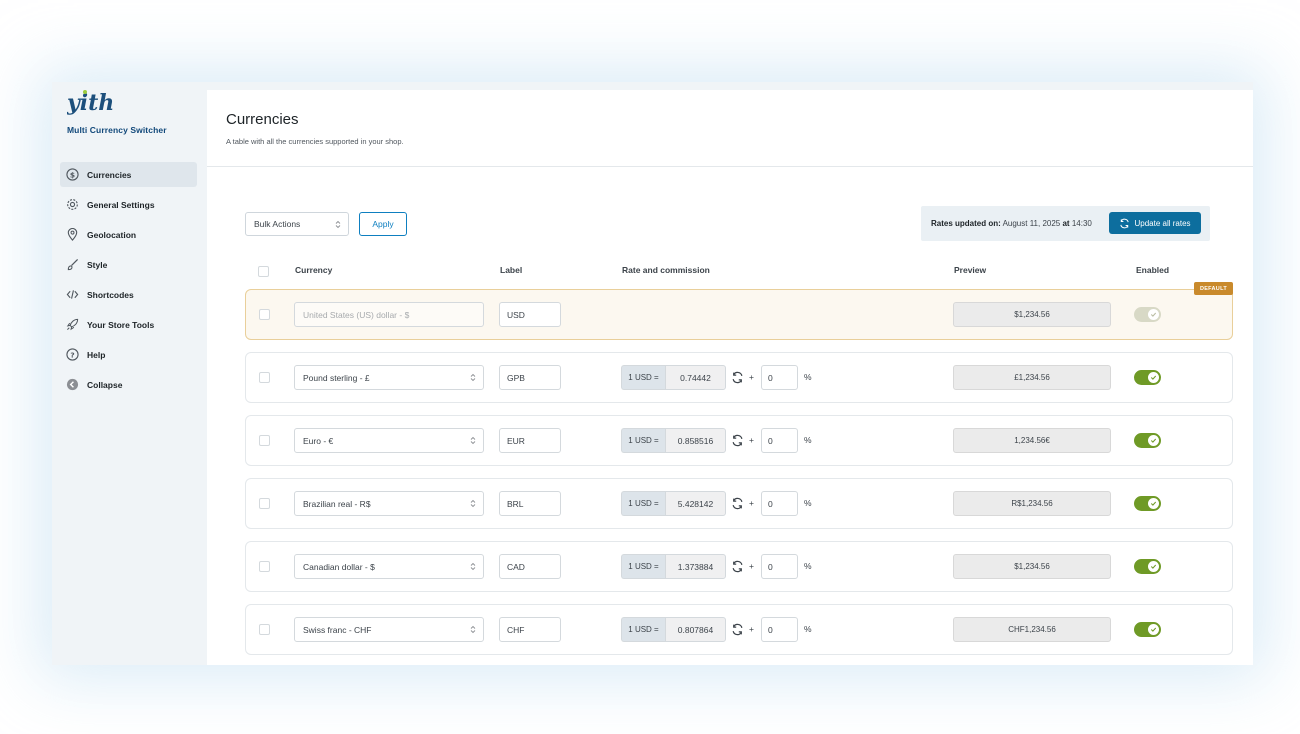  Describe the element at coordinates (389, 377) in the screenshot. I see `currency-select: Pound sterling - £` at that location.